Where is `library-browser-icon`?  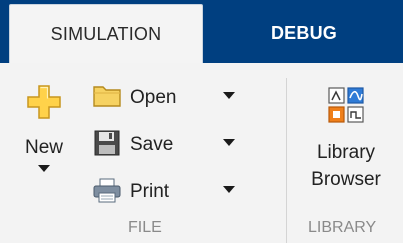 library-browser-icon is located at coordinates (346, 107).